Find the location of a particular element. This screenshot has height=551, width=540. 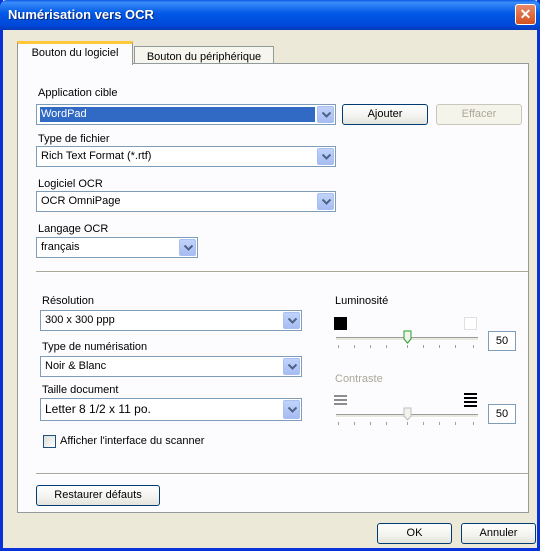

doc-size-select: Letter 8 1/2 x 11 po. is located at coordinates (171, 409).